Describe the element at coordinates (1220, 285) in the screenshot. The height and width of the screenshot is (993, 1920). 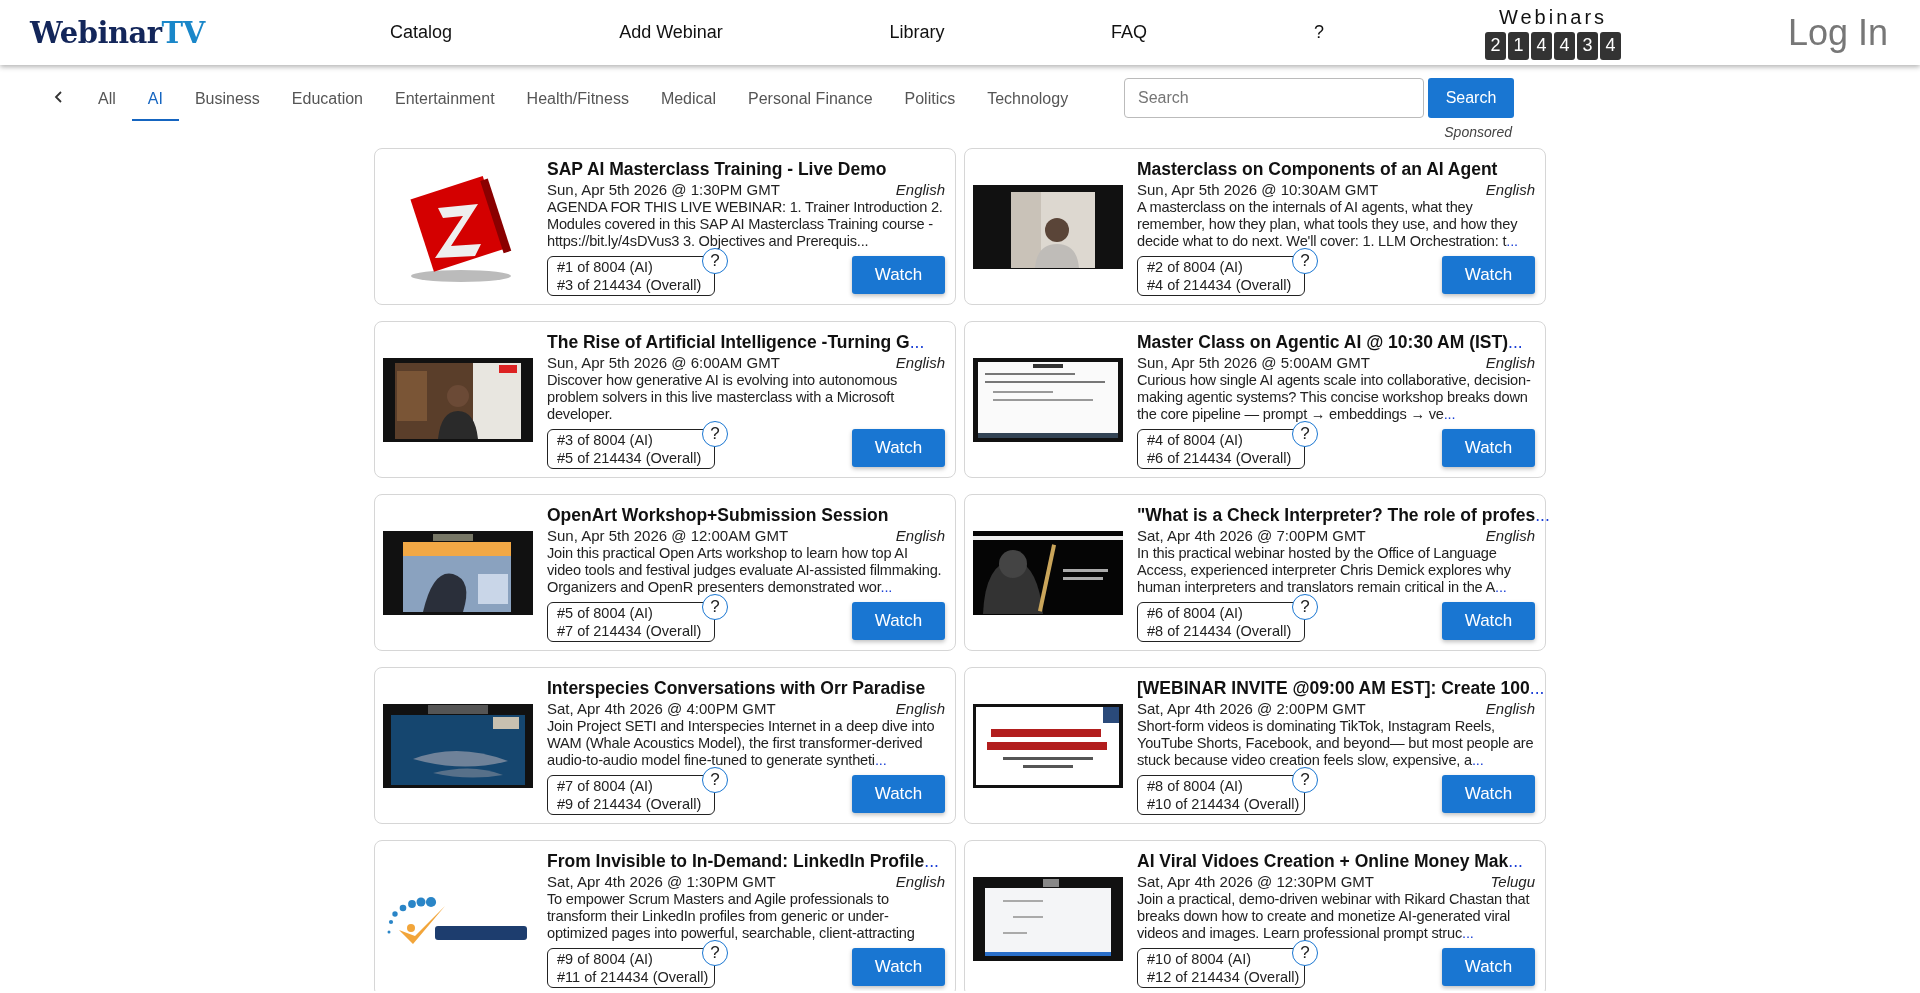
I see `rank-text: #4 of 214434 (Overall)` at that location.